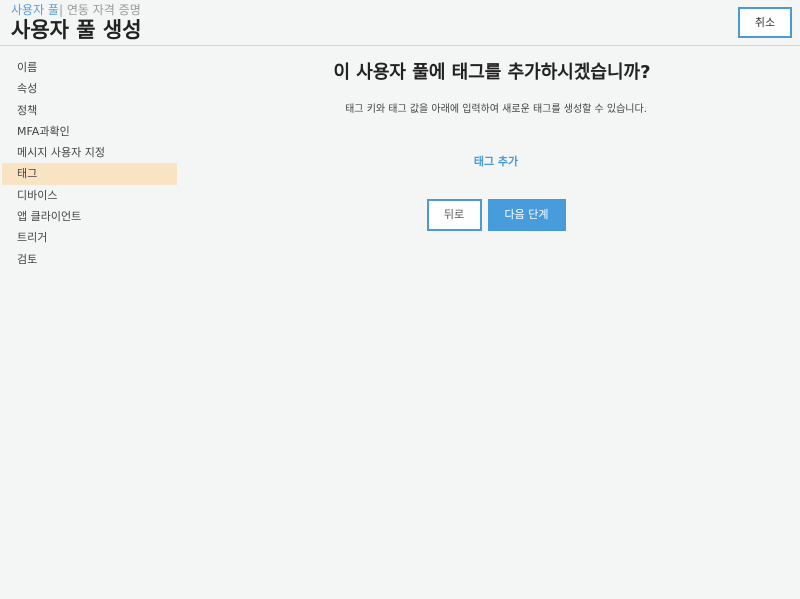  I want to click on next-step-button: 다음 단계, so click(526, 215).